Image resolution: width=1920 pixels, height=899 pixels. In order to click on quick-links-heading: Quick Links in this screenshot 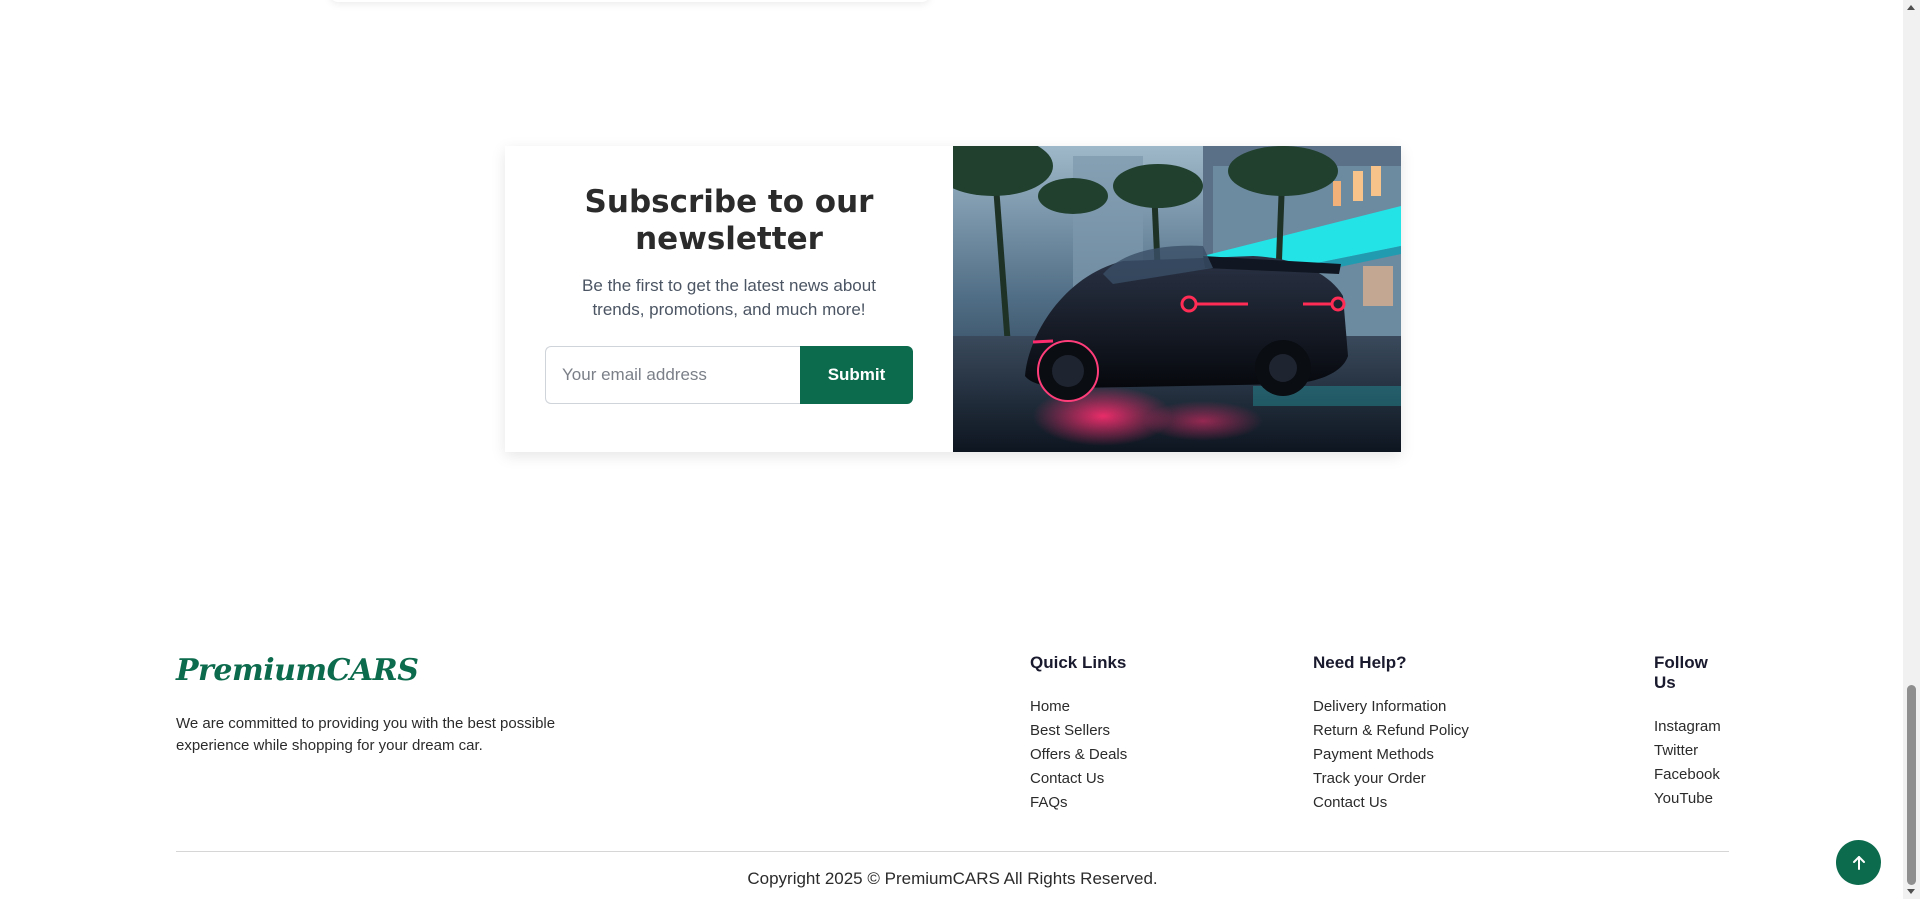, I will do `click(1078, 662)`.